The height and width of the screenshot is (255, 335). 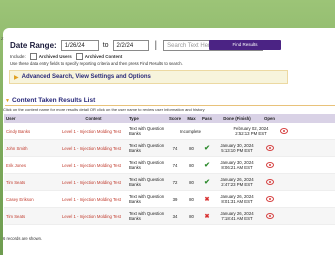 I want to click on status-incomplete: Incomplete, so click(x=190, y=131).